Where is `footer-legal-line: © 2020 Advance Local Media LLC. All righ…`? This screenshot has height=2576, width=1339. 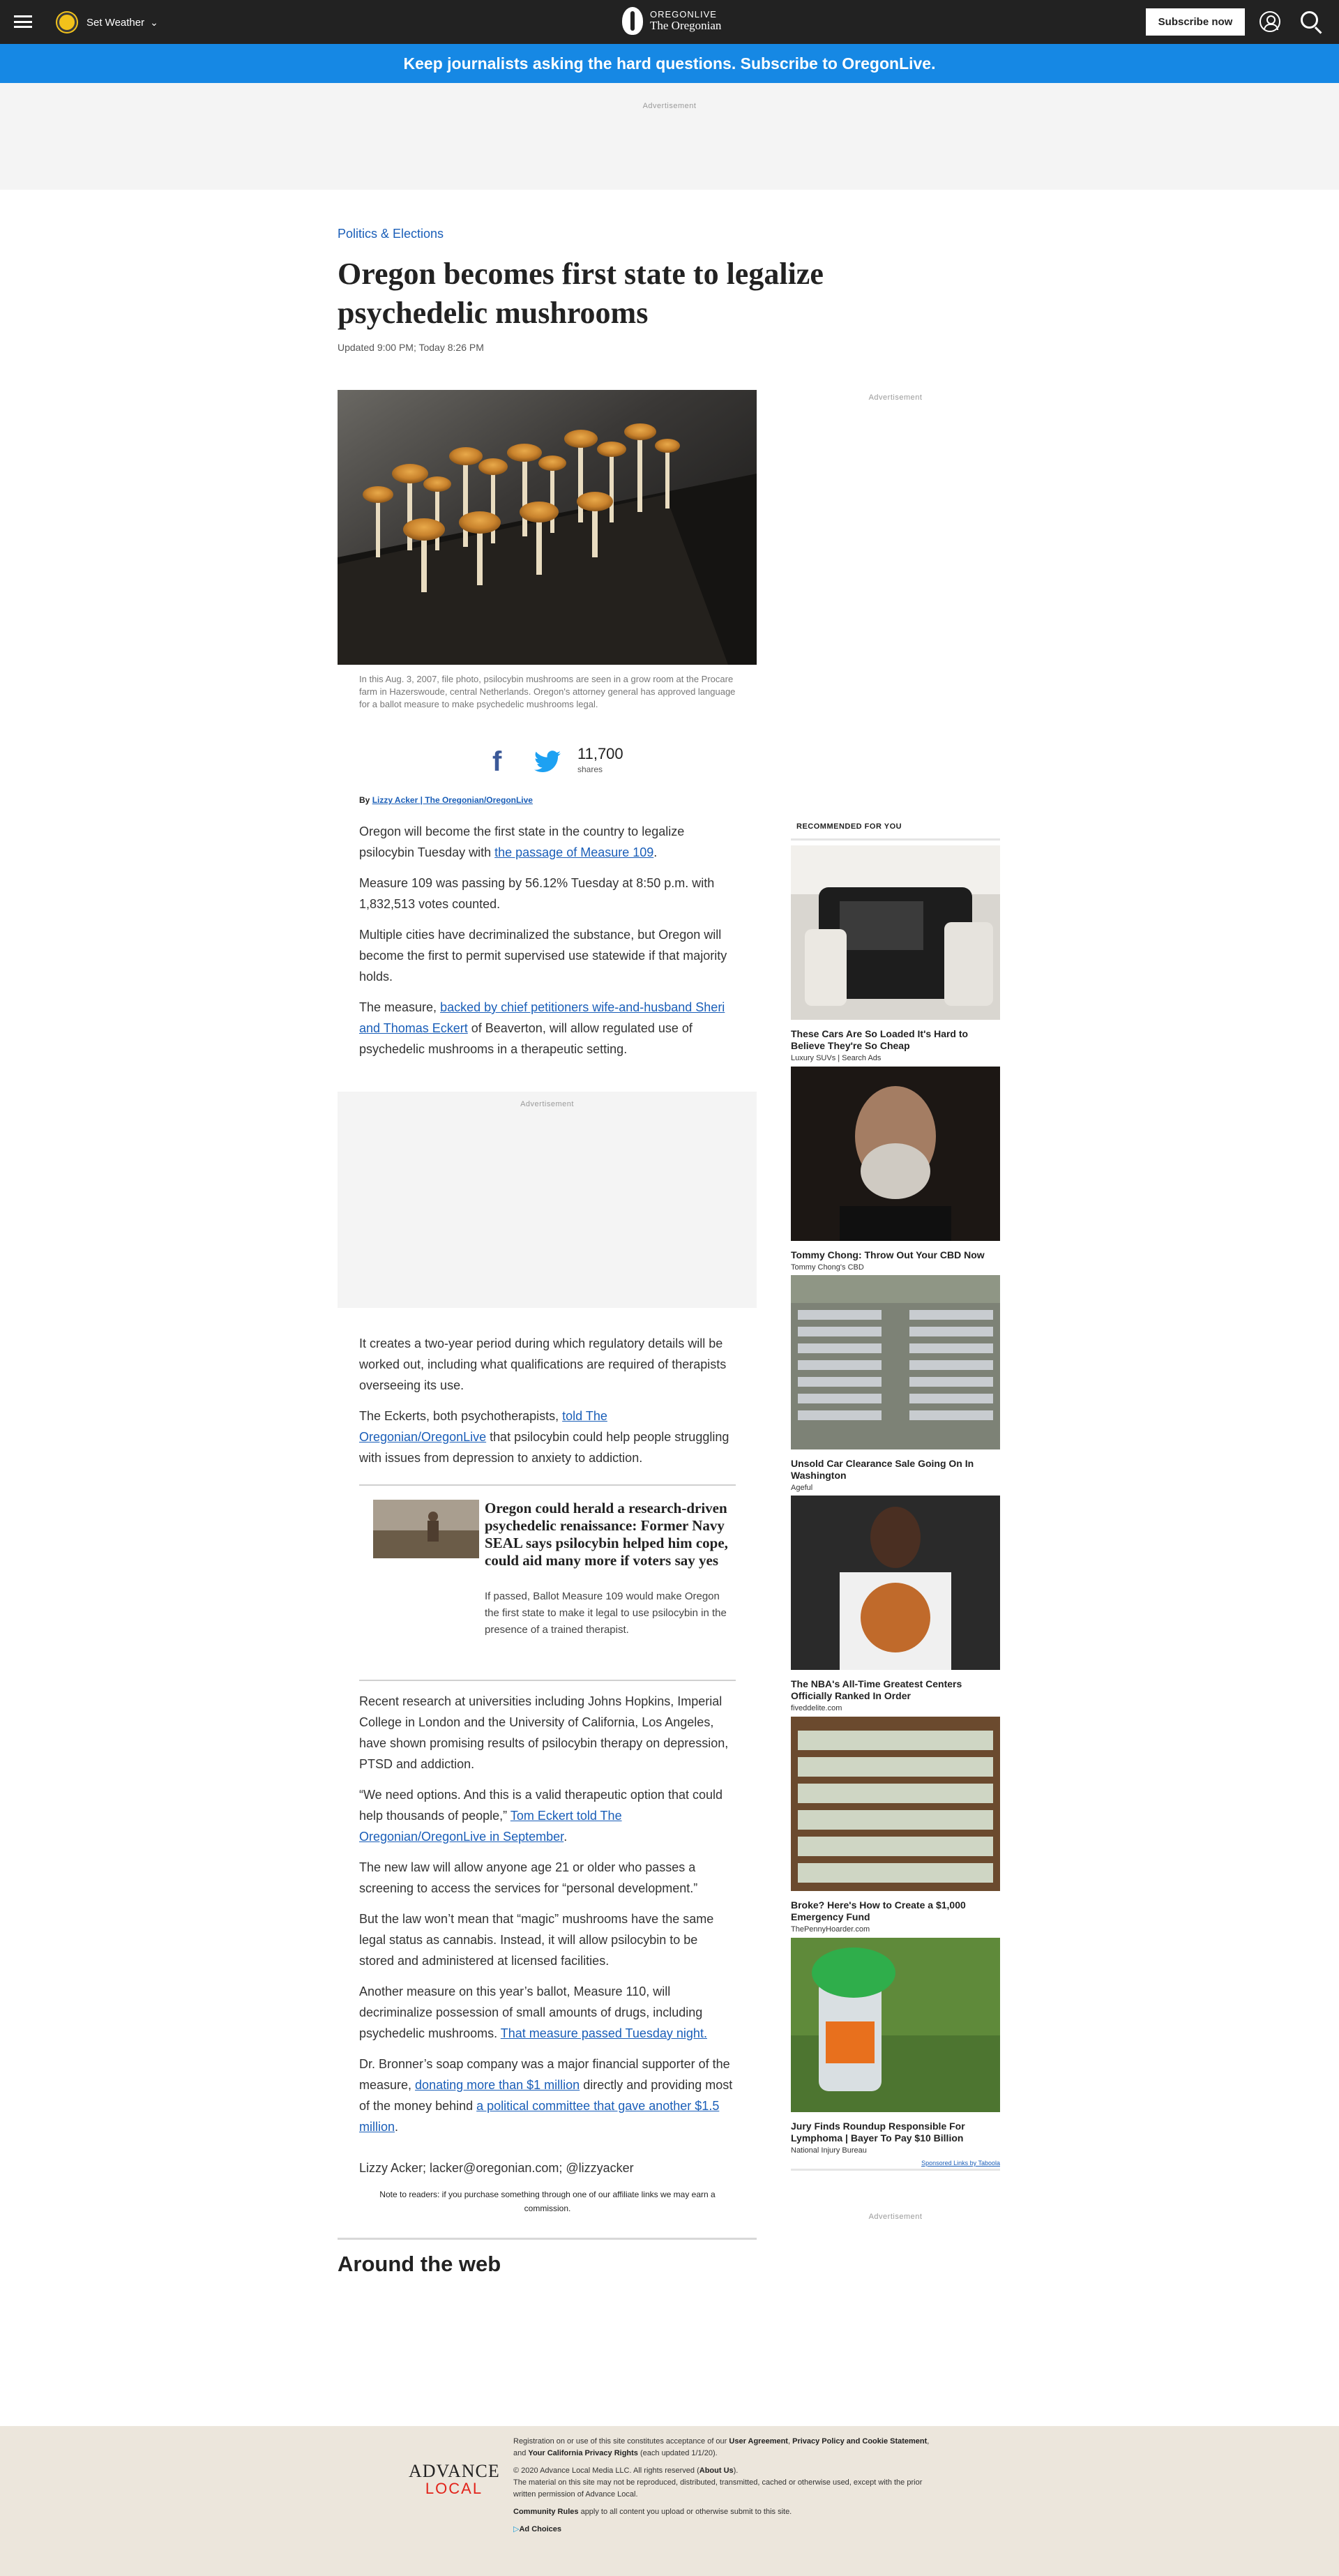
footer-legal-line: © 2020 Advance Local Media LLC. All righ… is located at coordinates (722, 2471).